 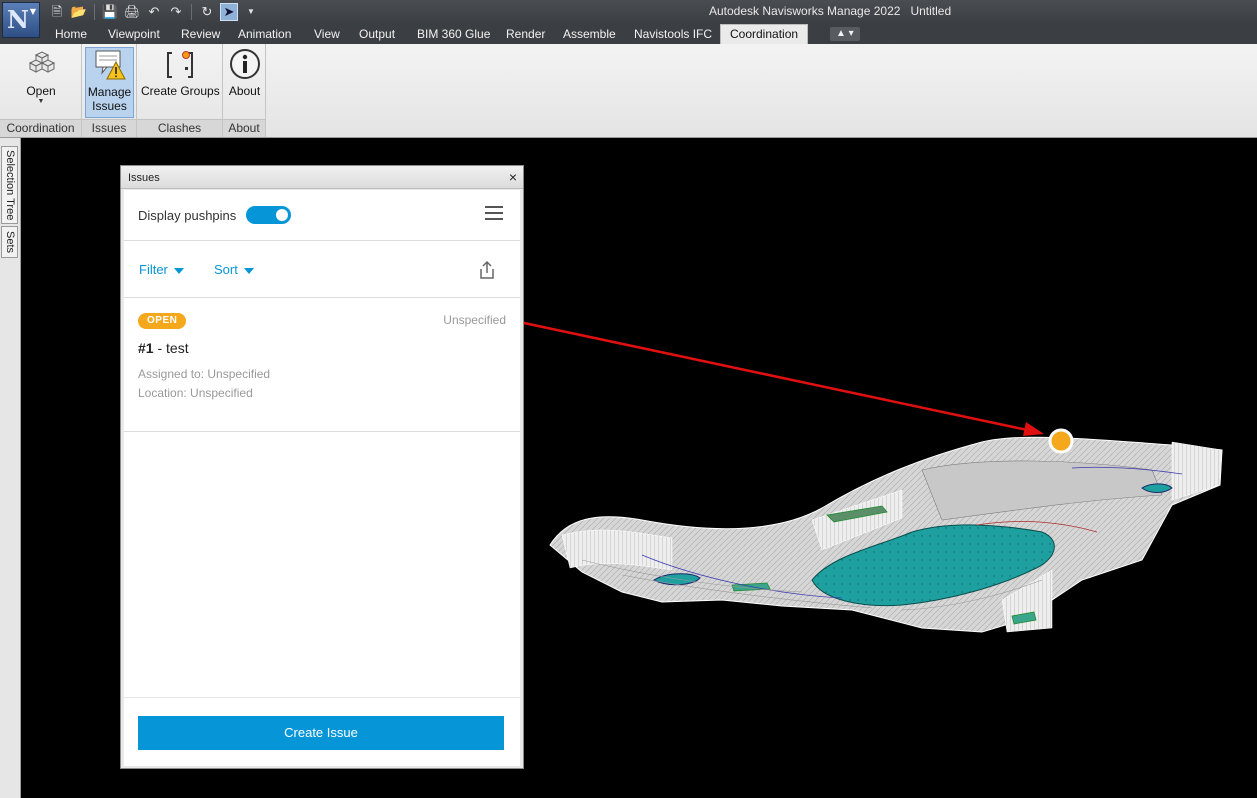 What do you see at coordinates (204, 374) in the screenshot?
I see `issue-assigned-to: Assigned to: Unspecified` at bounding box center [204, 374].